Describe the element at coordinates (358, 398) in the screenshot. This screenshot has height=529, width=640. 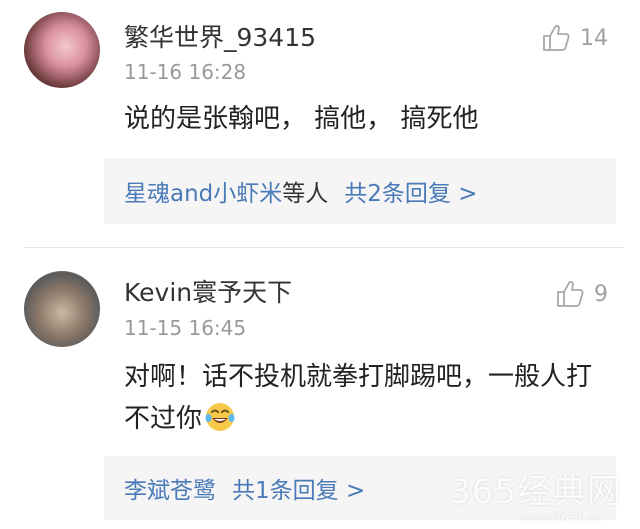
I see `comment-text: 对啊！话不投机就拳打脚踢吧，一般人打不过你` at that location.